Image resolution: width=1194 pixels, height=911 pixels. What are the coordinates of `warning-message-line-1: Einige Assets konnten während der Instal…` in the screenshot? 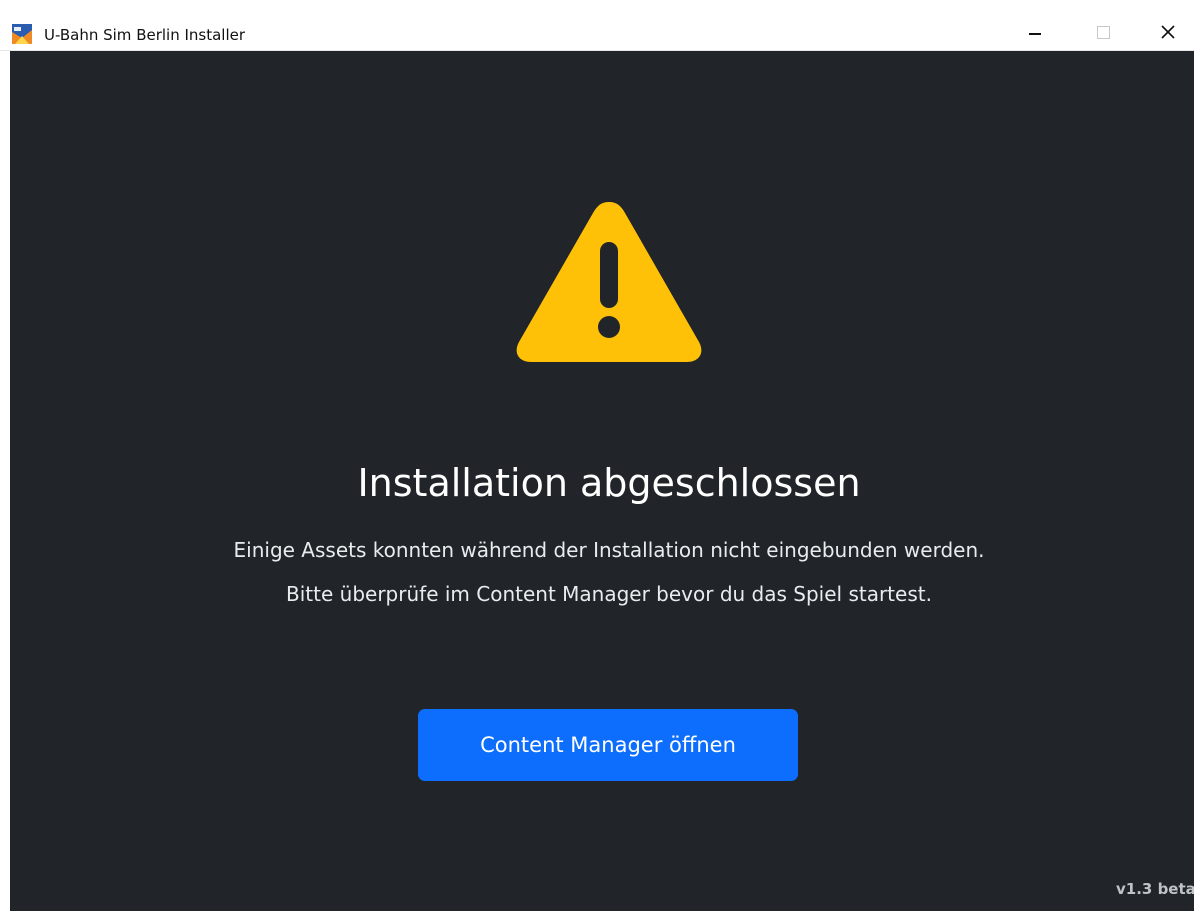 It's located at (609, 550).